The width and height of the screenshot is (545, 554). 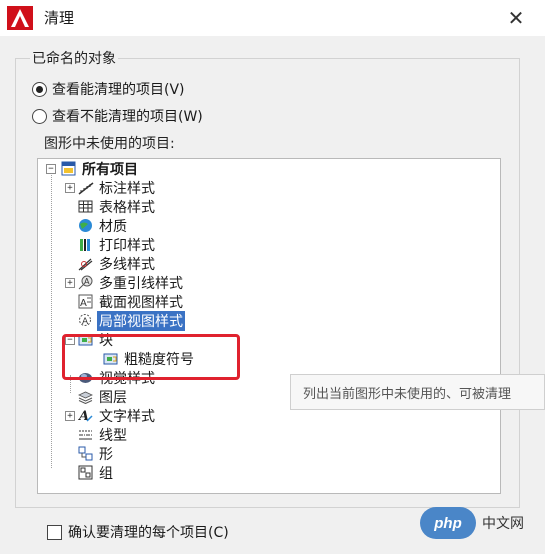 I want to click on window-title: 清理, so click(x=59, y=18).